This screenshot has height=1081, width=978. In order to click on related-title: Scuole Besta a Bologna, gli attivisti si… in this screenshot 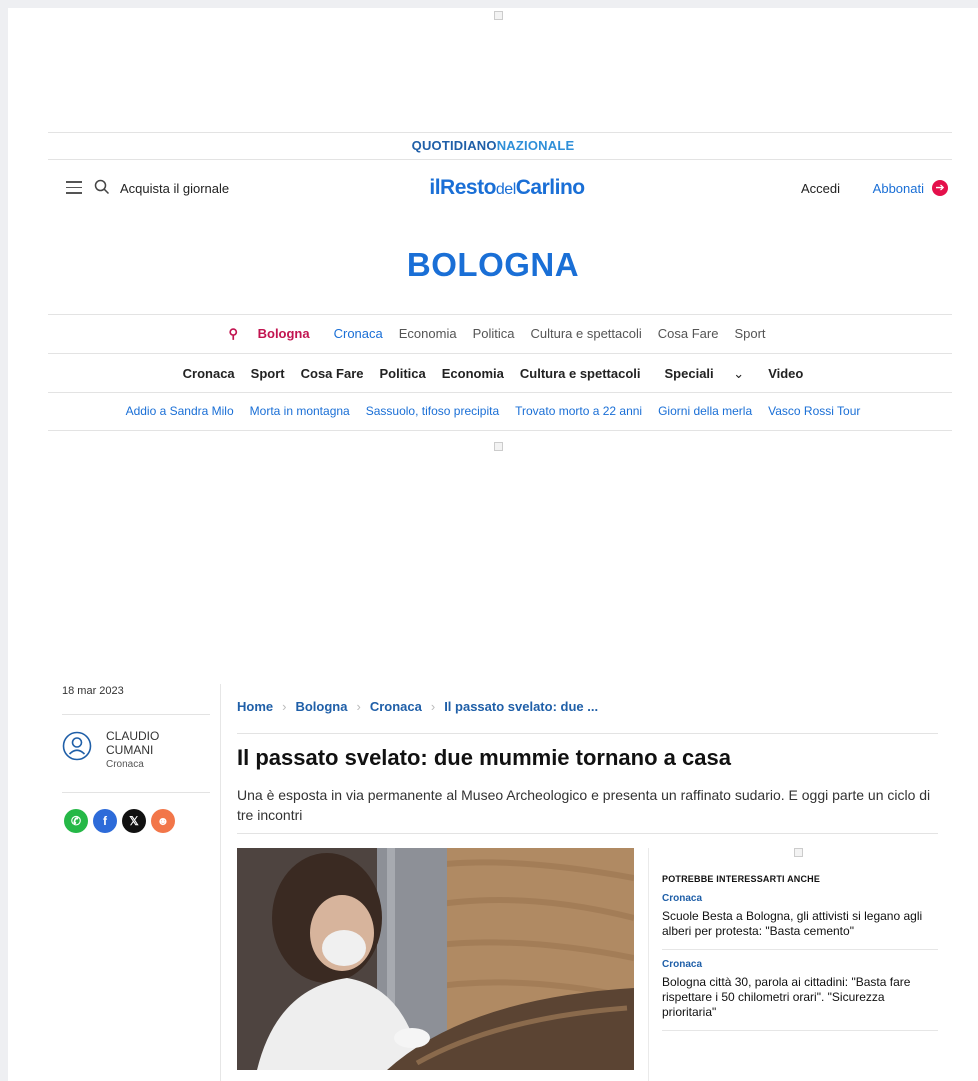, I will do `click(800, 924)`.